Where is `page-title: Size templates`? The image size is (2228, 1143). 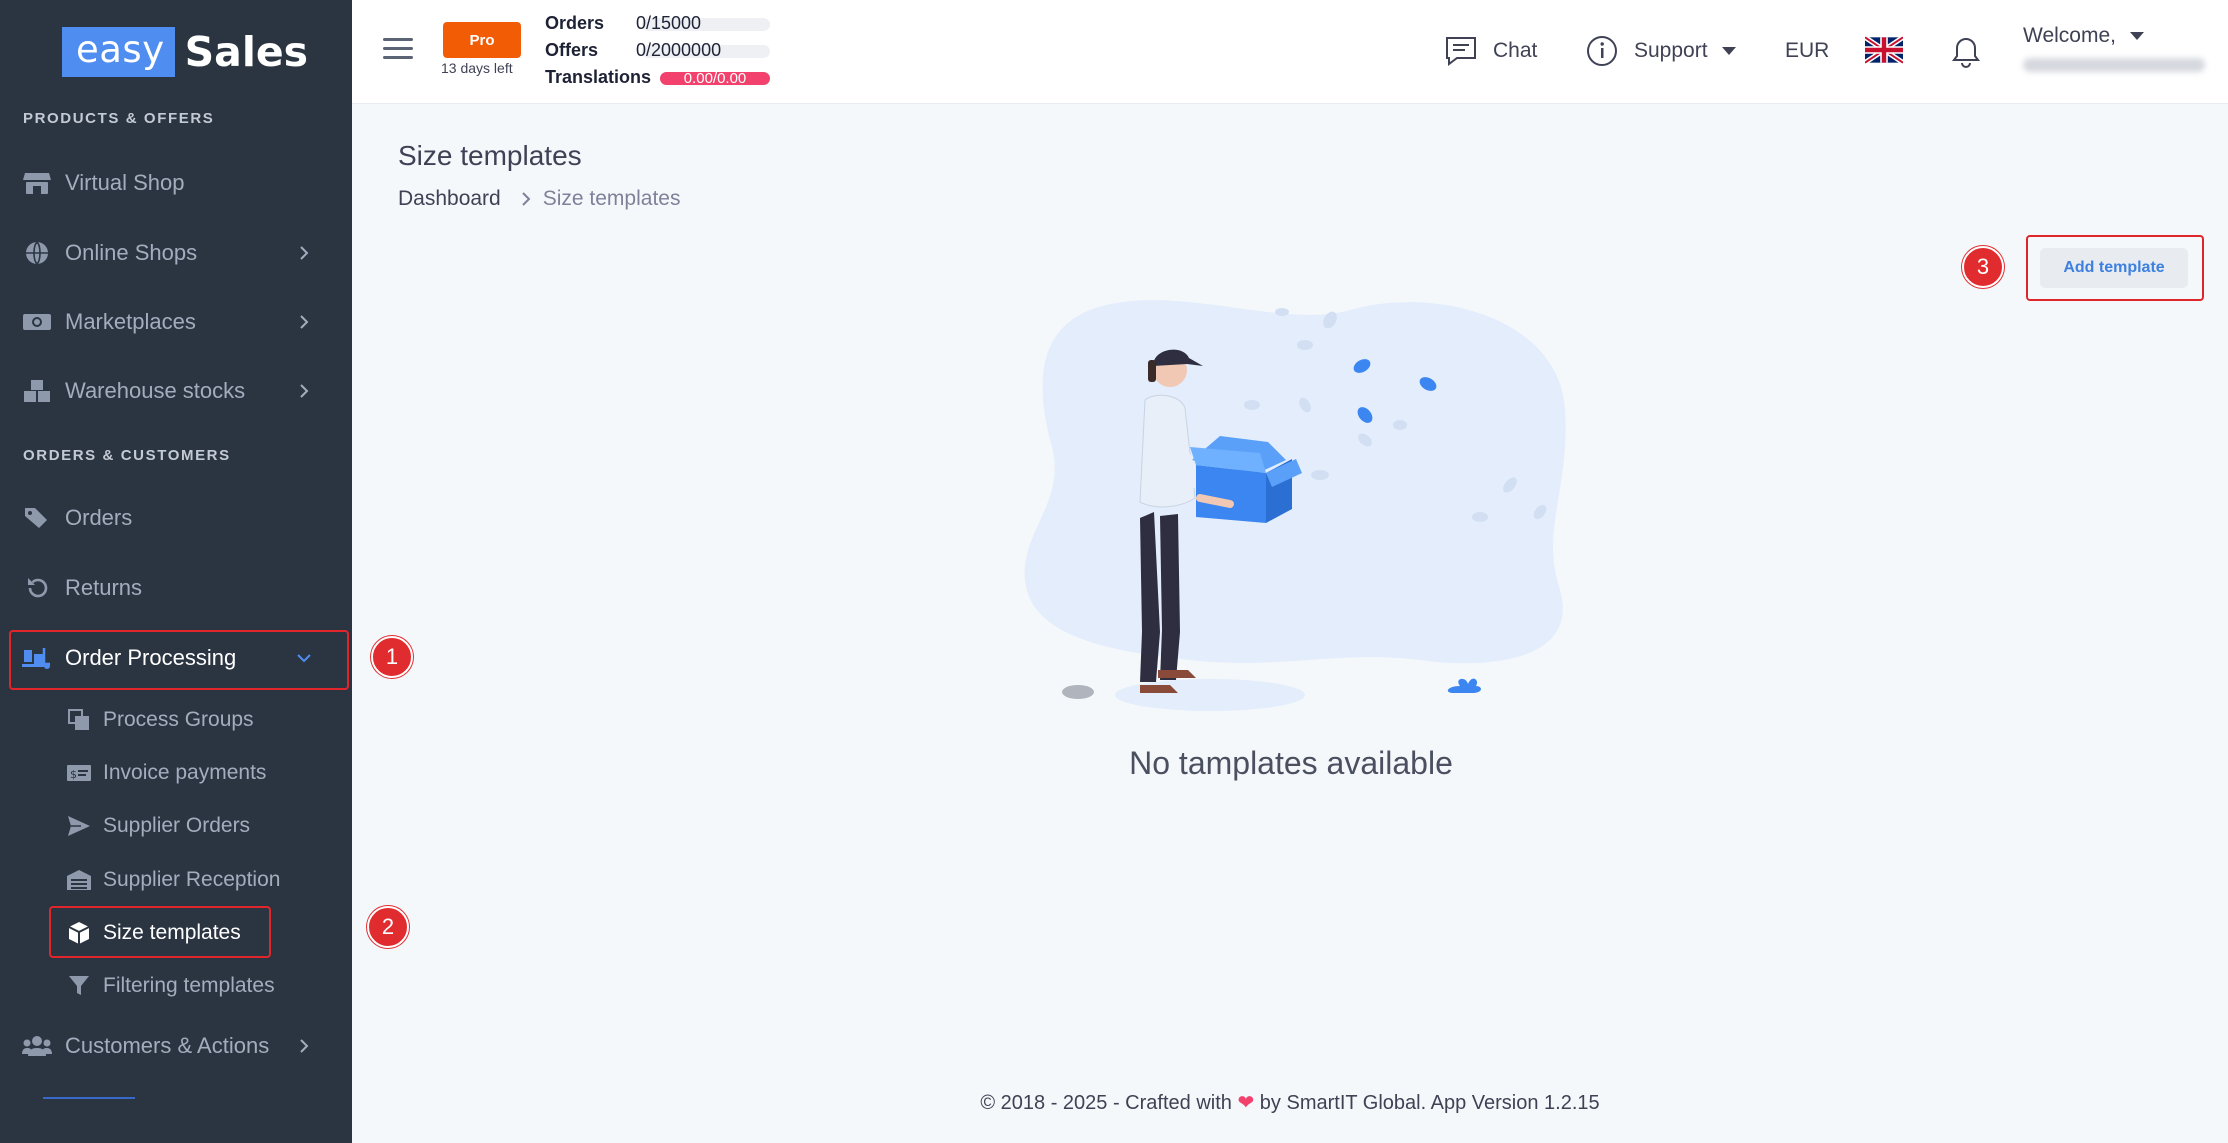
page-title: Size templates is located at coordinates (490, 155).